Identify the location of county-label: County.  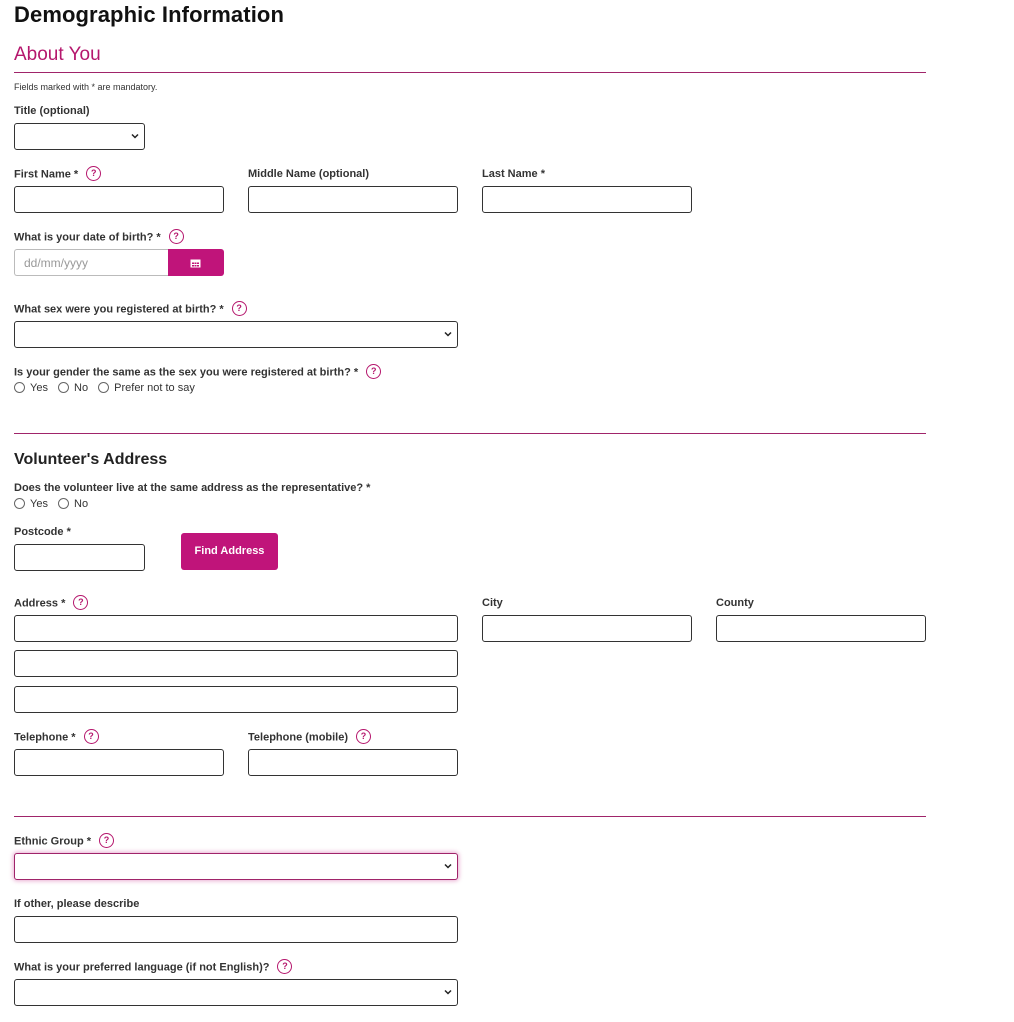
(735, 603).